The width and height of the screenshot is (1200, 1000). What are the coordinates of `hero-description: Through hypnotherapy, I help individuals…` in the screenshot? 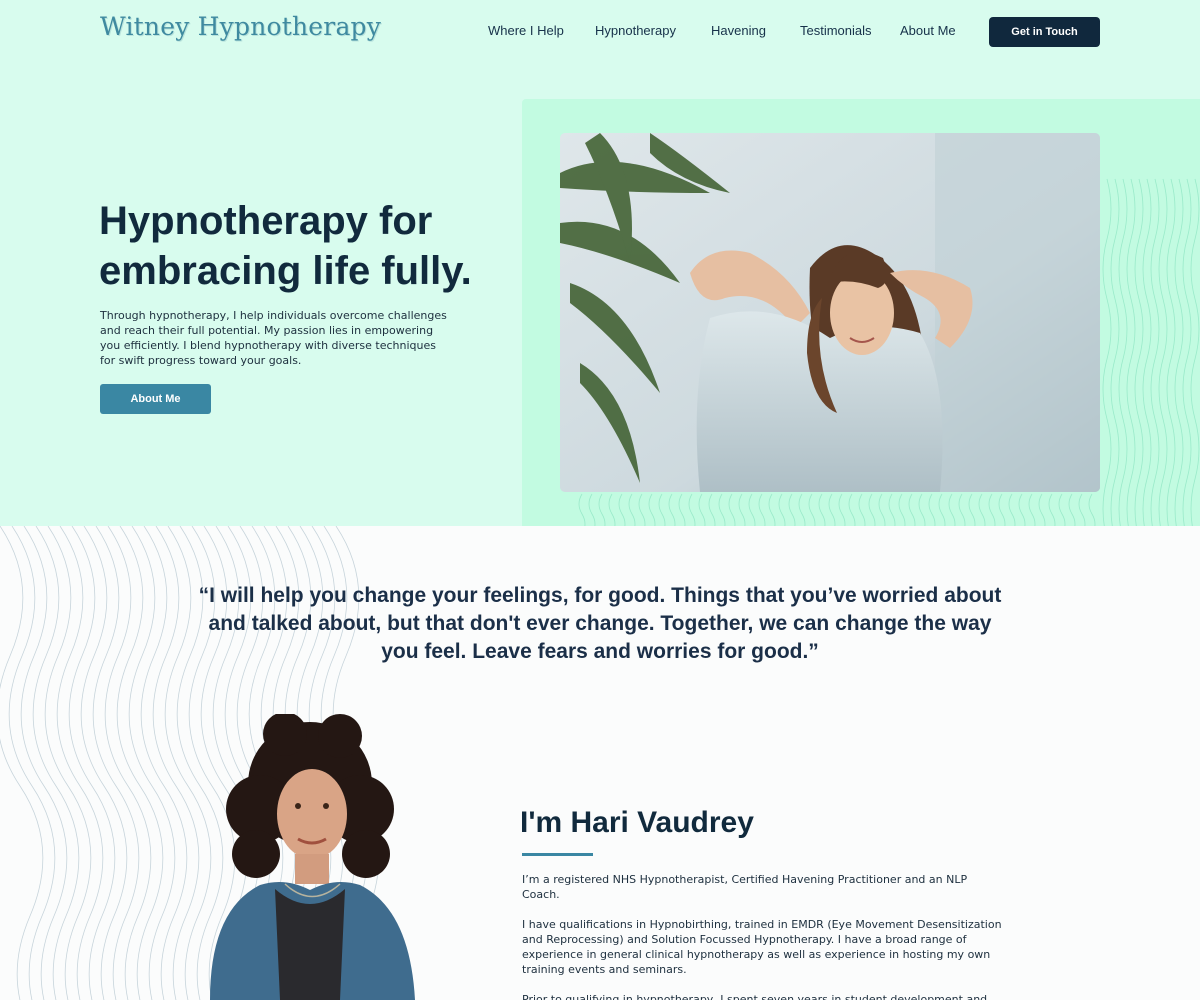 It's located at (273, 338).